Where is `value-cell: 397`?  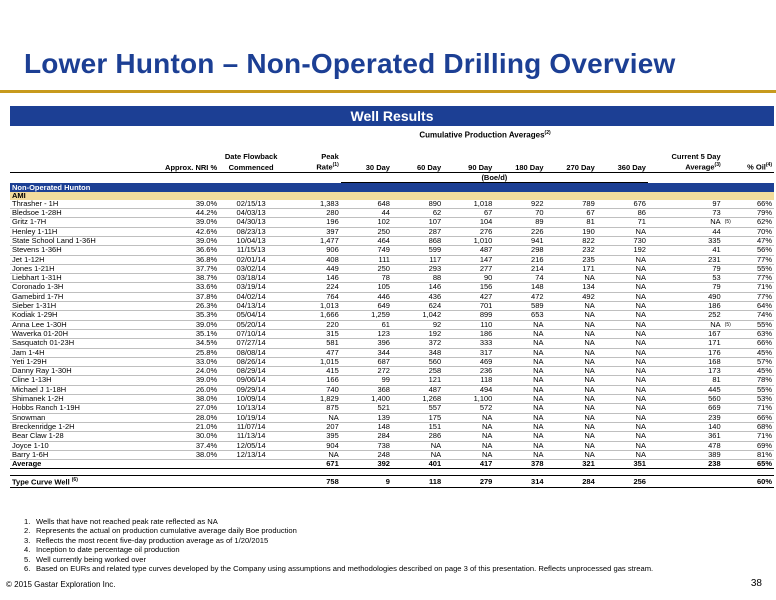
value-cell: 397 is located at coordinates (312, 232).